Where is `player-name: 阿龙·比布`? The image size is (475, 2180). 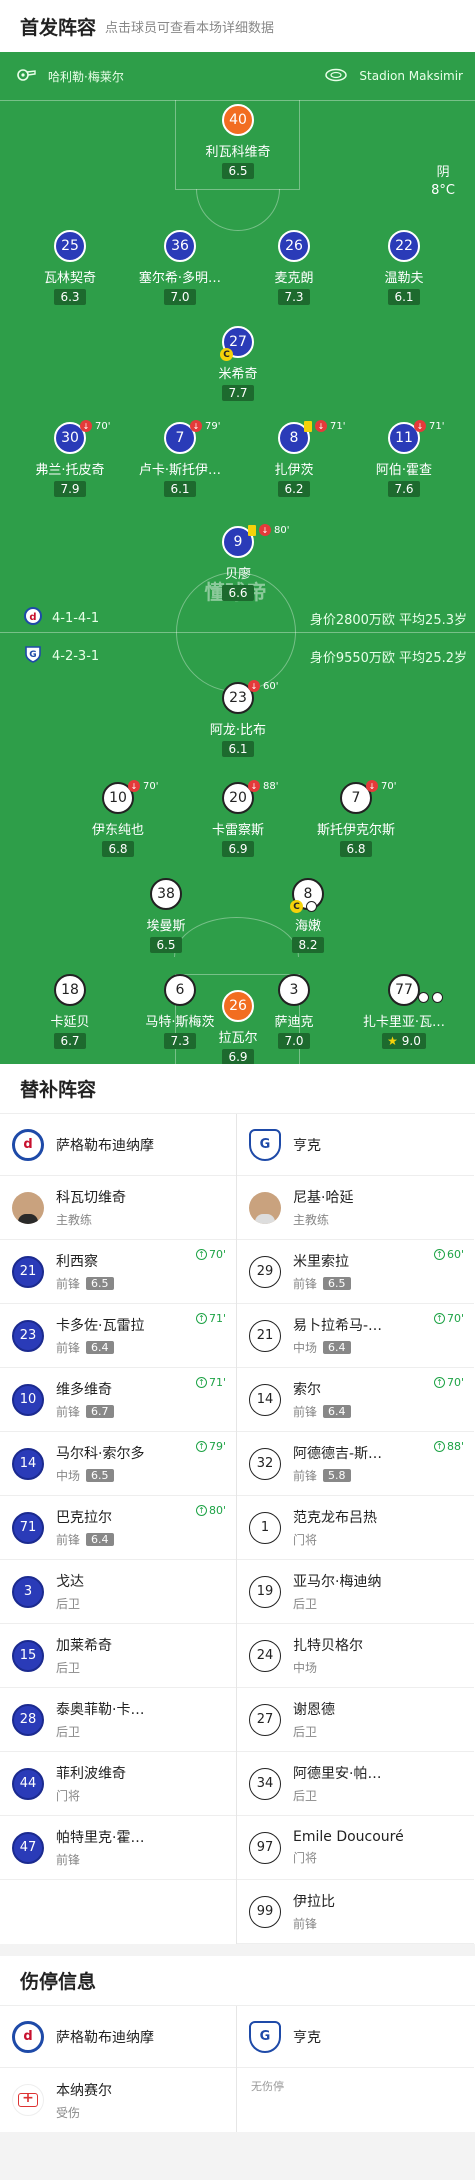 player-name: 阿龙·比布 is located at coordinates (238, 730).